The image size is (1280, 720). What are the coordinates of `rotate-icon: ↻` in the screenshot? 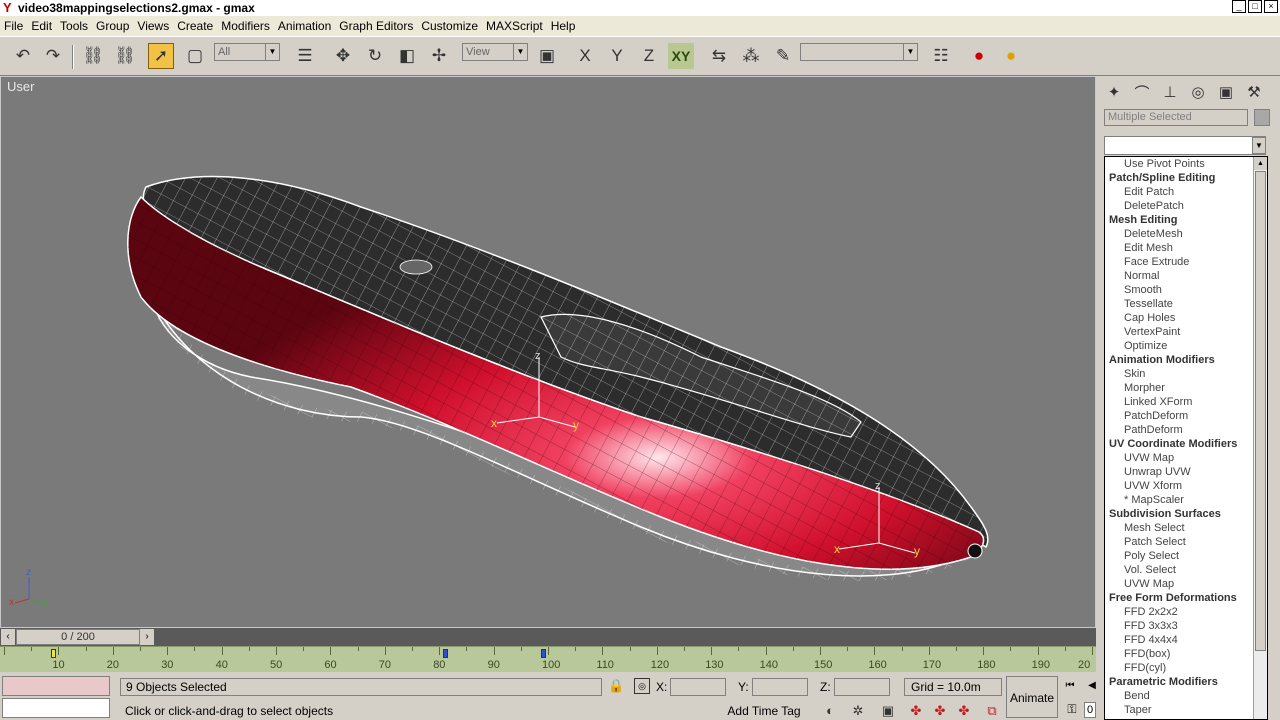 It's located at (375, 56).